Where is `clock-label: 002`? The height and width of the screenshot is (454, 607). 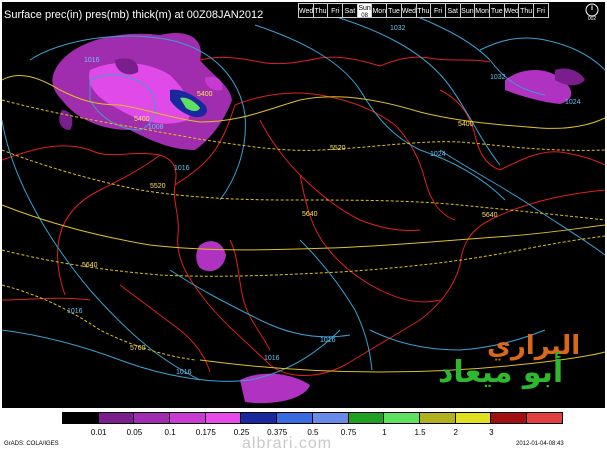
clock-label: 002 is located at coordinates (592, 18).